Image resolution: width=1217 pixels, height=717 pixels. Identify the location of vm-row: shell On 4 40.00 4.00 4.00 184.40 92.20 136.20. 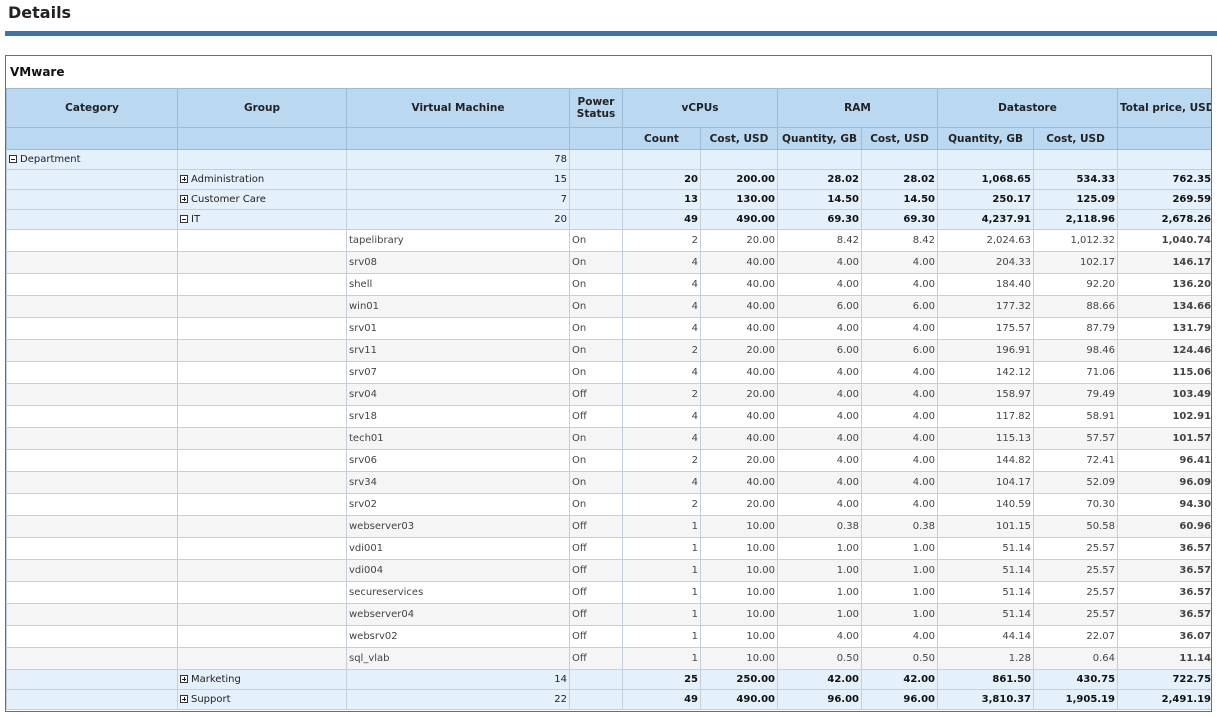
(608, 284).